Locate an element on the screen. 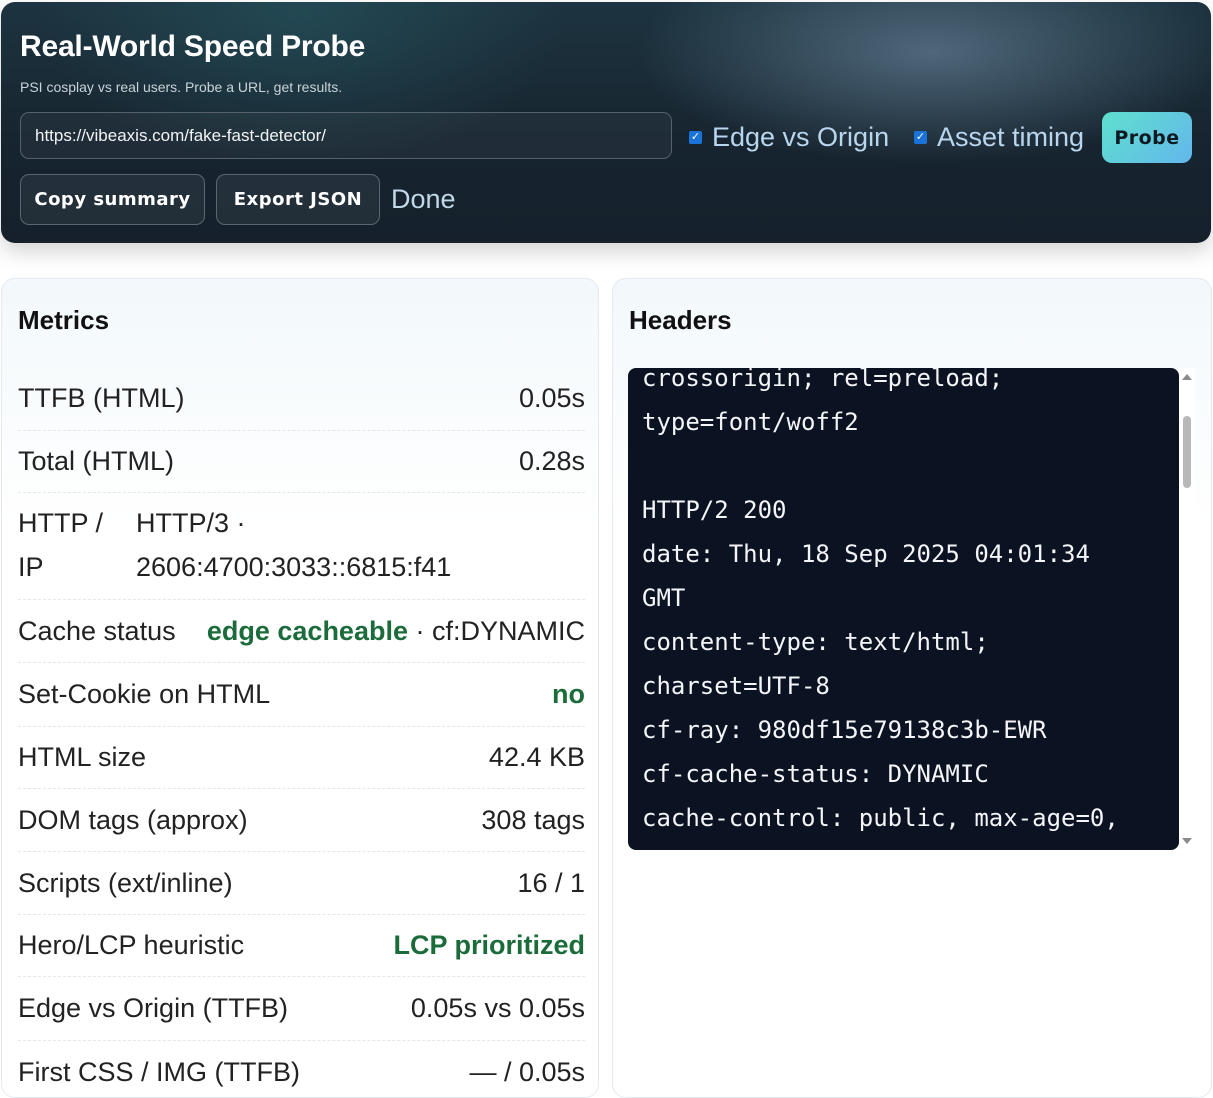 The width and height of the screenshot is (1213, 1098). metric-value: no is located at coordinates (568, 694).